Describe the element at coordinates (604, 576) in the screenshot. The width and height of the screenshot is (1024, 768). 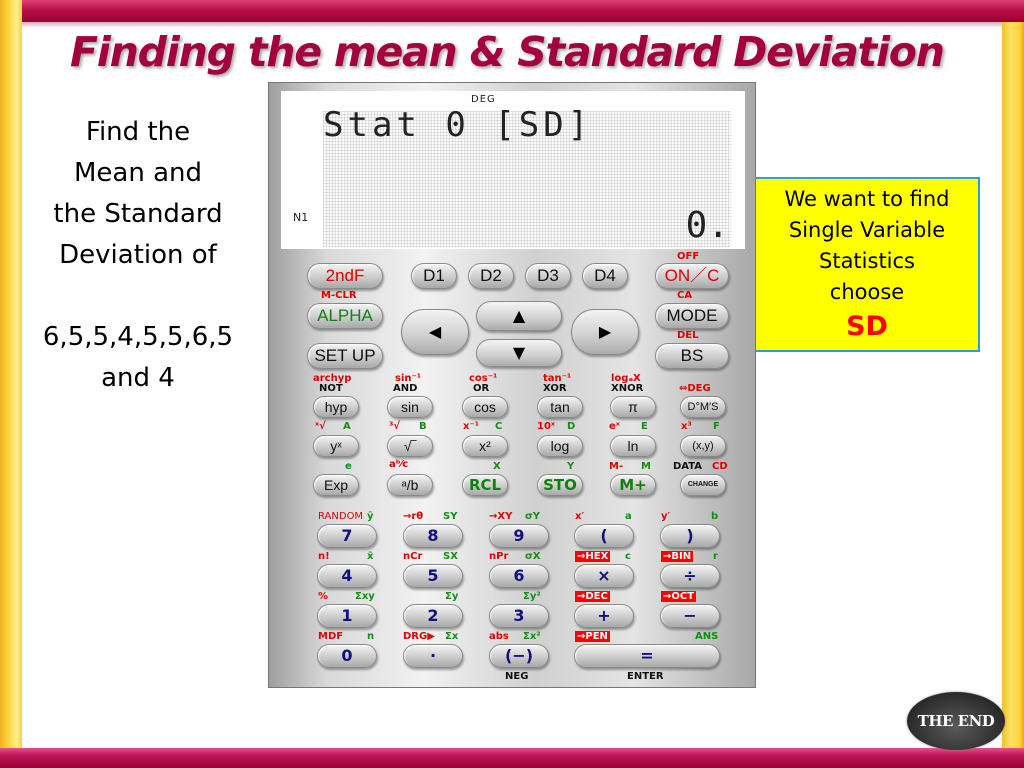
I see `multiply-key: ×` at that location.